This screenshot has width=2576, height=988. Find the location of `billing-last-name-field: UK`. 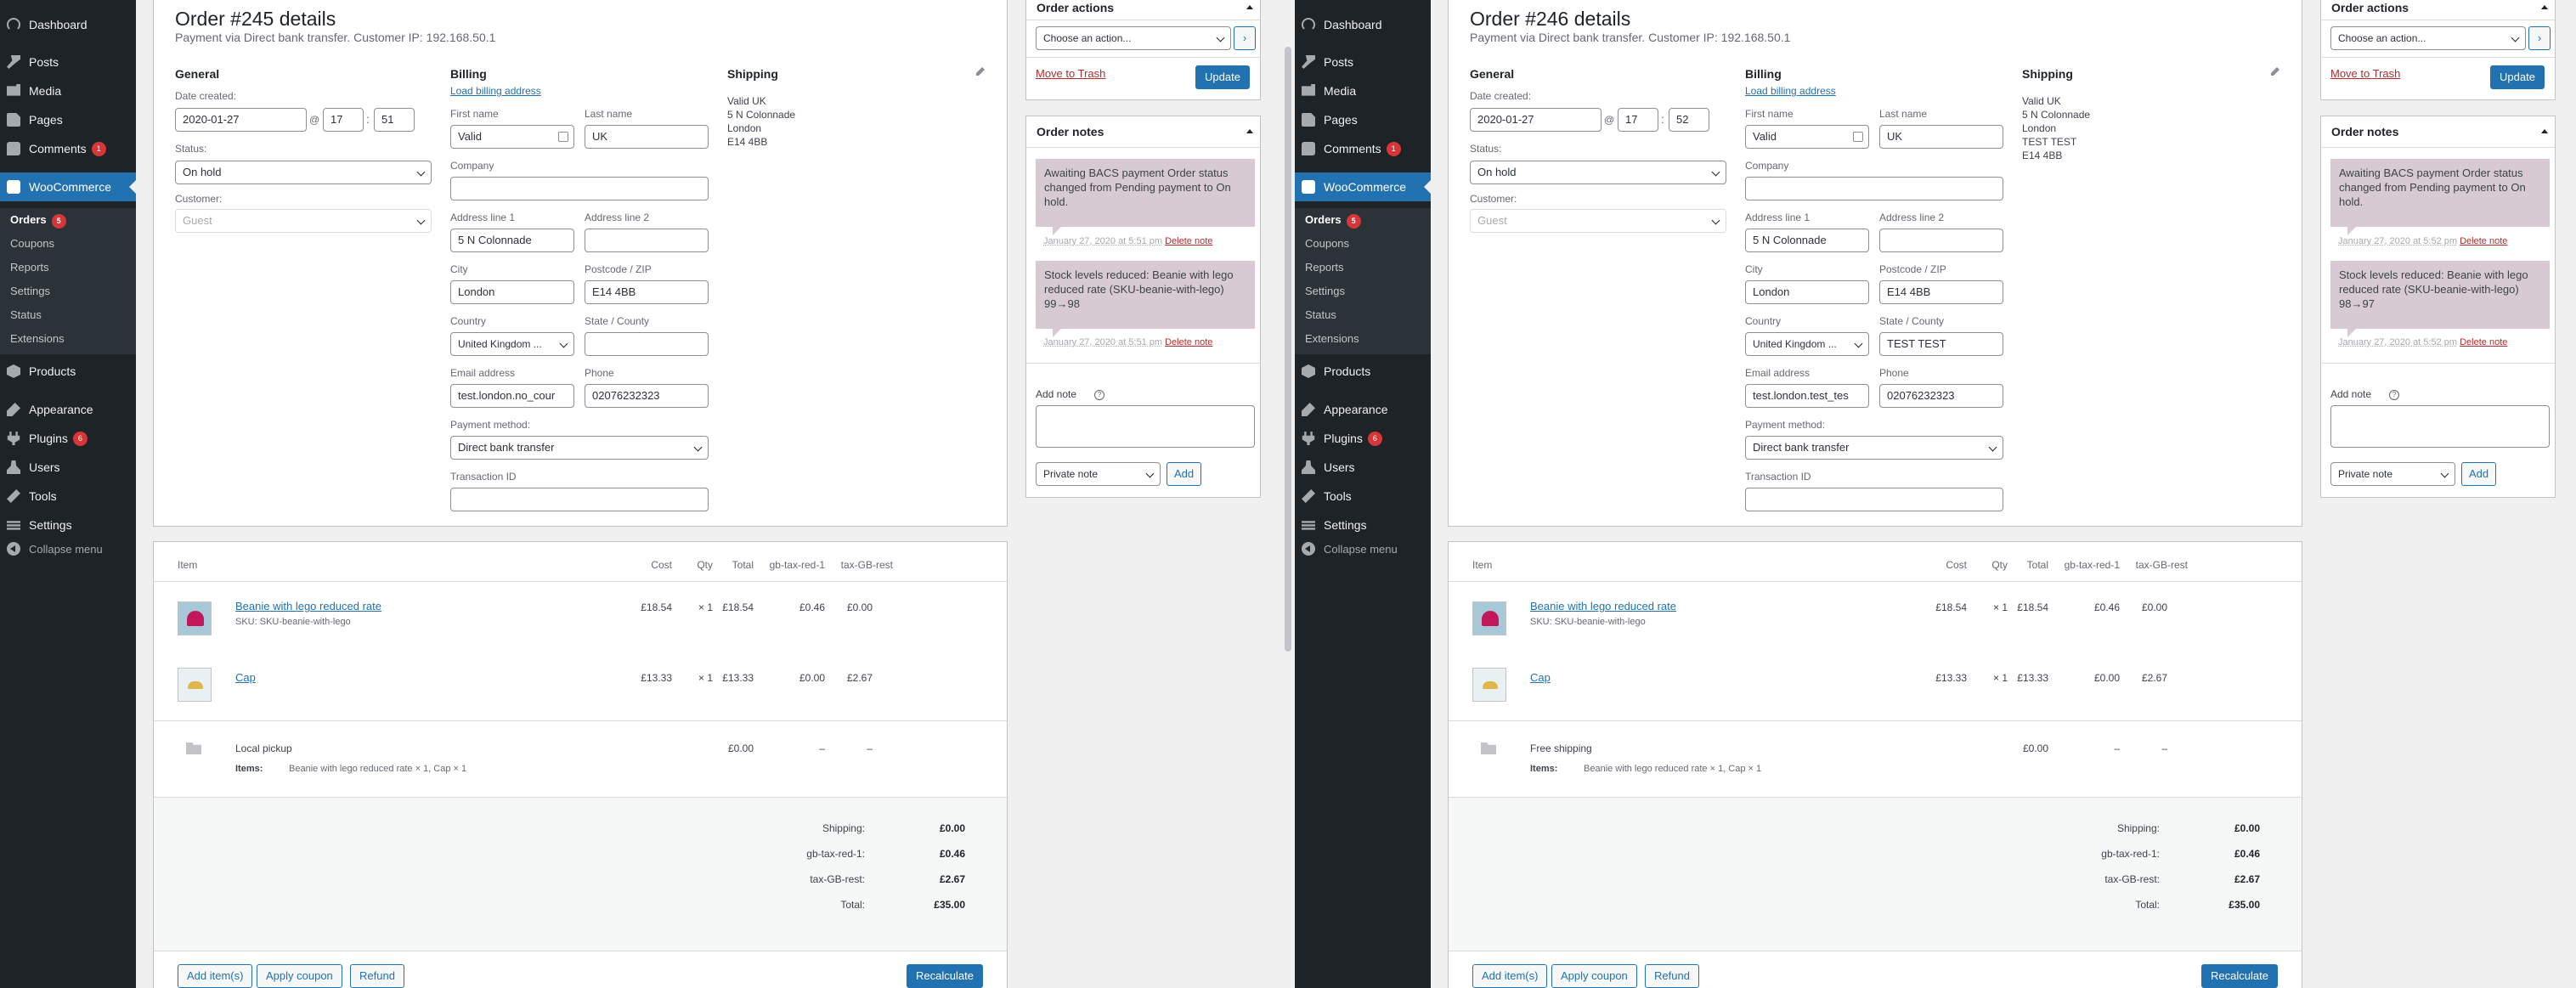

billing-last-name-field: UK is located at coordinates (1941, 137).